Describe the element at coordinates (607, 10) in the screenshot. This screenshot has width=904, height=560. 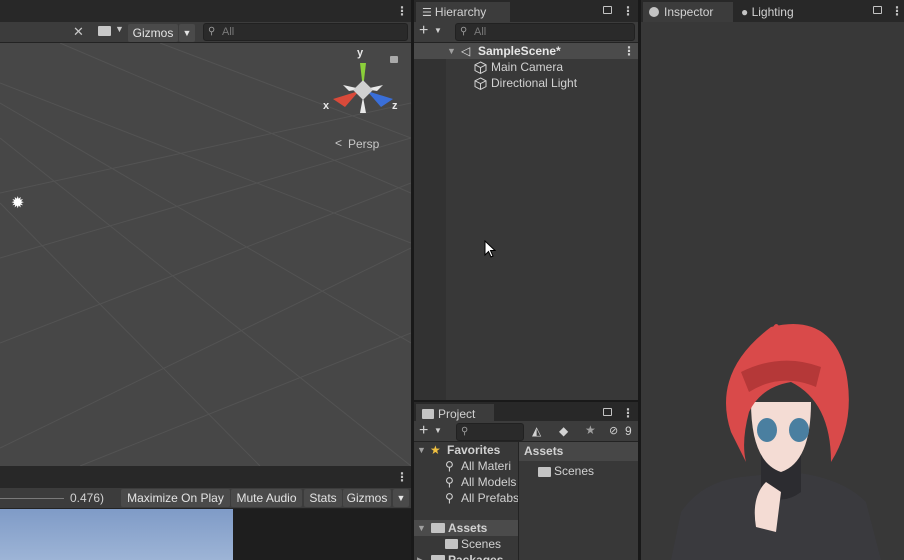
I see `hierarchy-lock-icon` at that location.